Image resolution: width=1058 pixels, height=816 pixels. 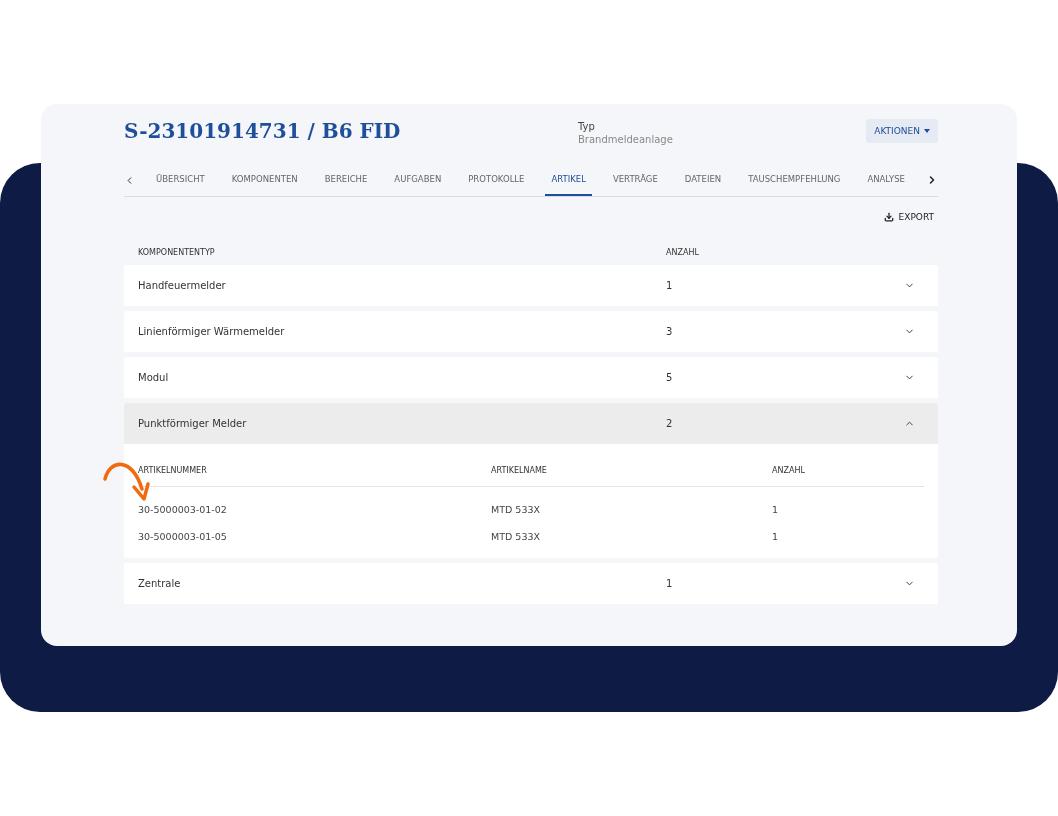 What do you see at coordinates (568, 180) in the screenshot?
I see `tab: ARTIKEL` at bounding box center [568, 180].